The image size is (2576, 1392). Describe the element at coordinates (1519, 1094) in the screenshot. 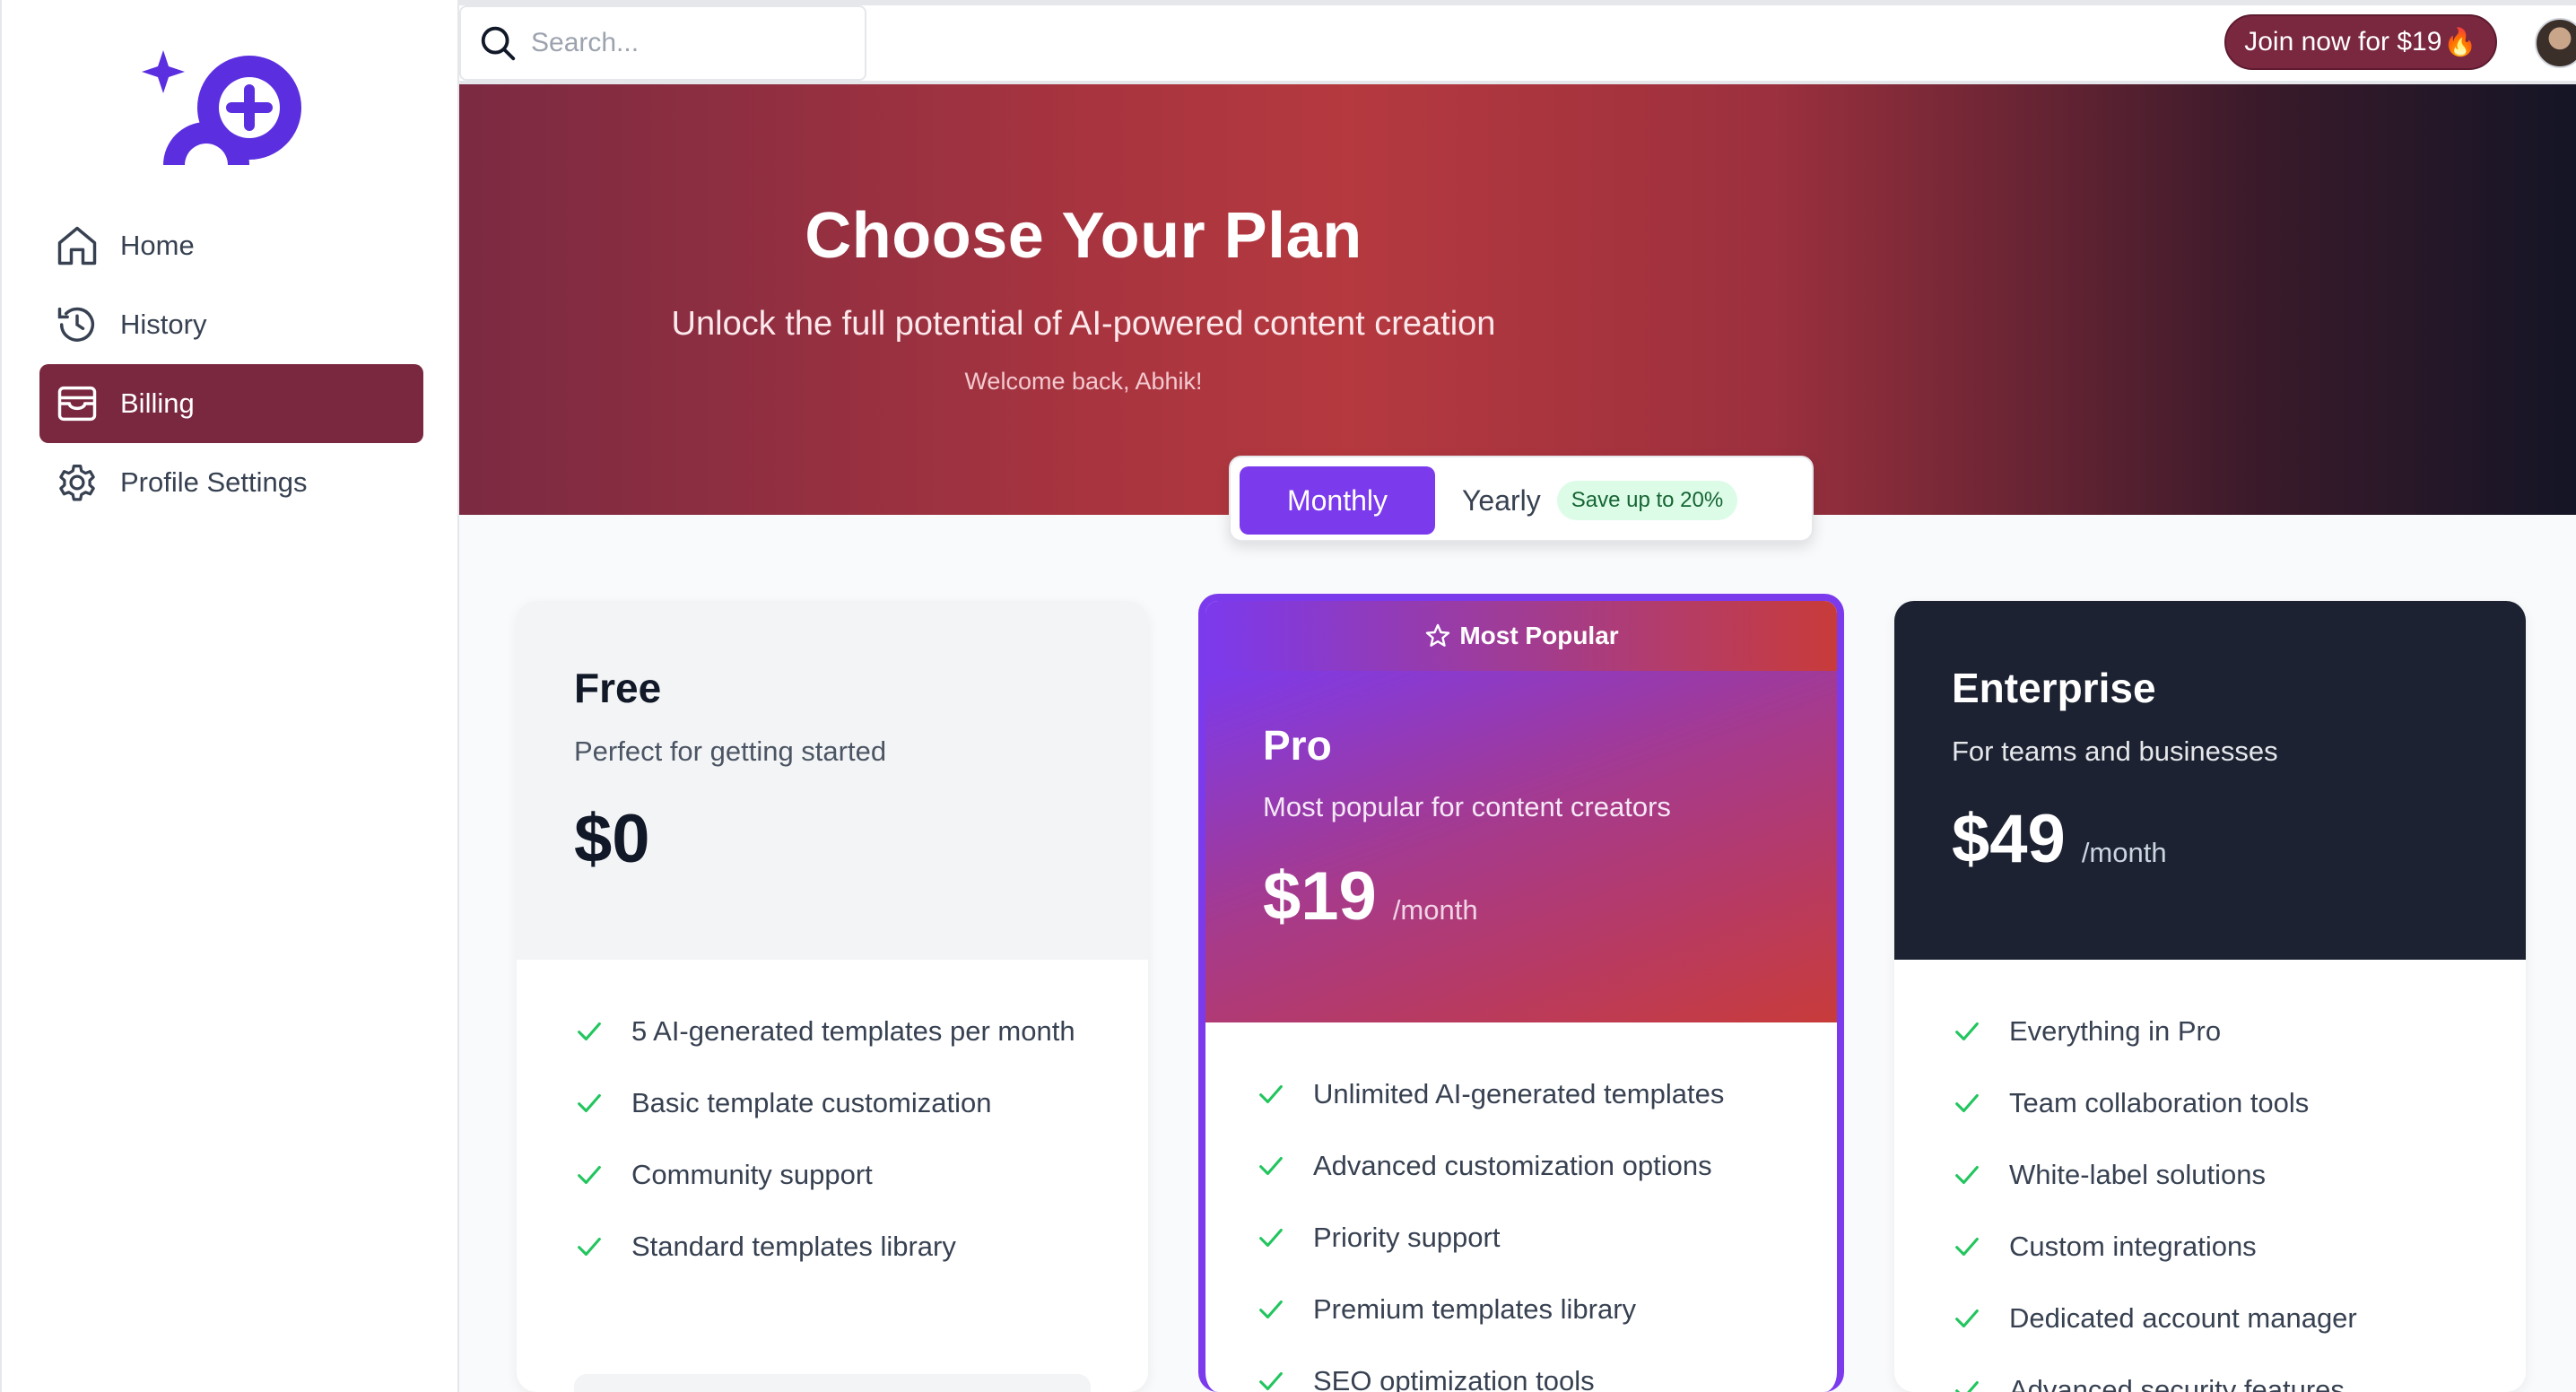

I see `feature-text: Unlimited AI-generated templates` at that location.